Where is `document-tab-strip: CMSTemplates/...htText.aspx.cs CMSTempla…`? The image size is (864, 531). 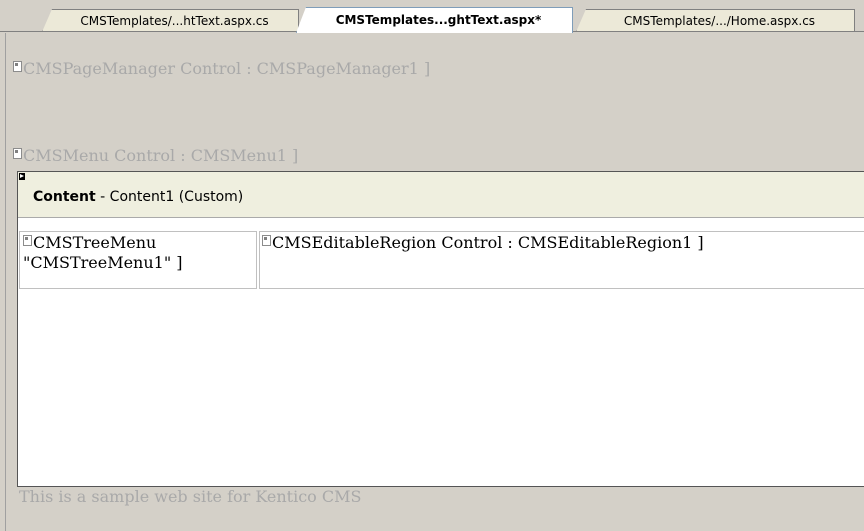
document-tab-strip: CMSTemplates/...htText.aspx.cs CMSTempla… is located at coordinates (432, 16).